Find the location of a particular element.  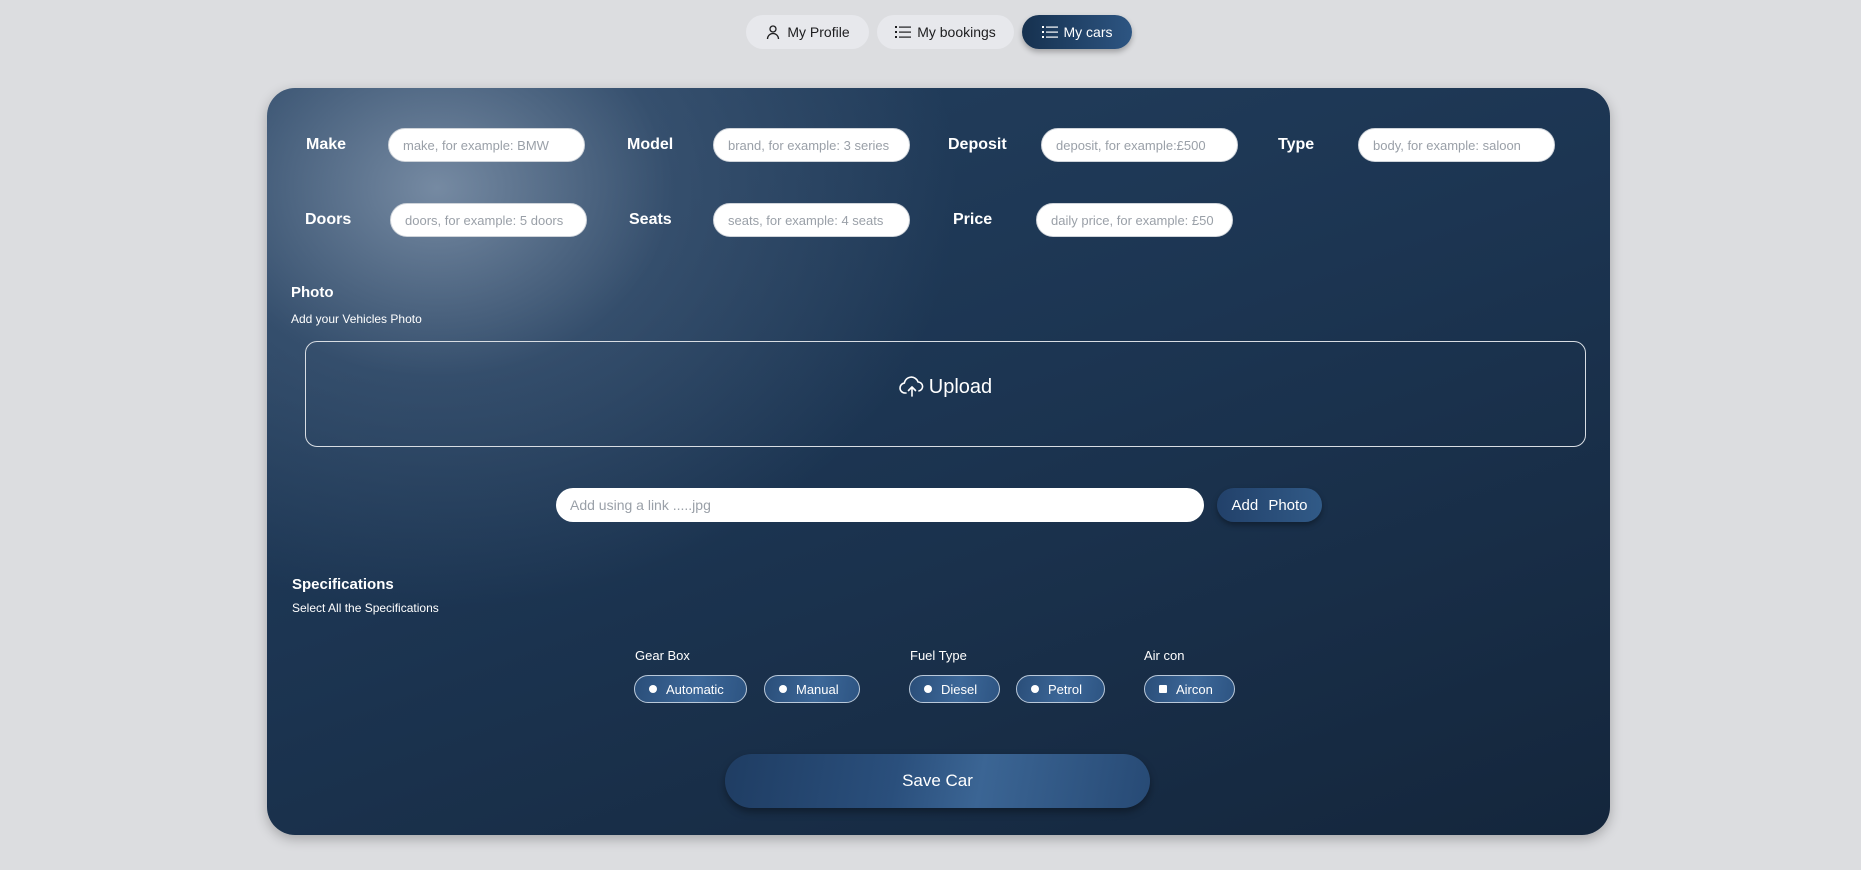

nav-my-cars-label: My cars is located at coordinates (1088, 32).